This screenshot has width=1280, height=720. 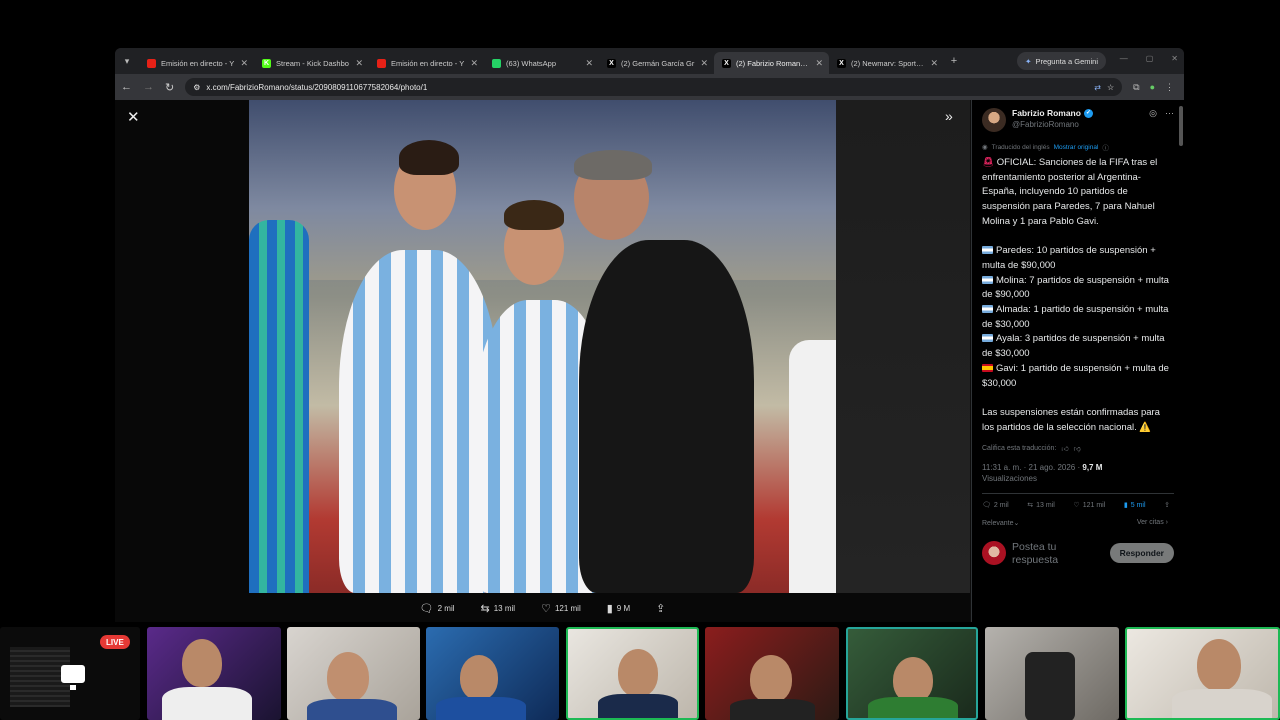 What do you see at coordinates (1105, 147) in the screenshot?
I see `info-icon: ⓘ` at bounding box center [1105, 147].